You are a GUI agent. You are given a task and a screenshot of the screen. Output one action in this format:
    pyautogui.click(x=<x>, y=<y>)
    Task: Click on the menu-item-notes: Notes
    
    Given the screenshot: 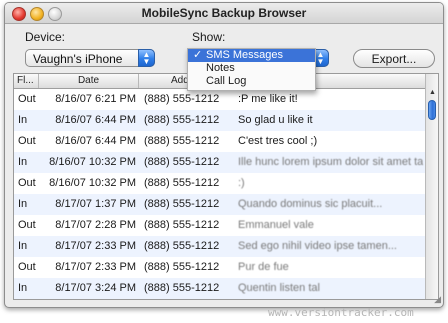 What is the action you would take?
    pyautogui.click(x=251, y=68)
    